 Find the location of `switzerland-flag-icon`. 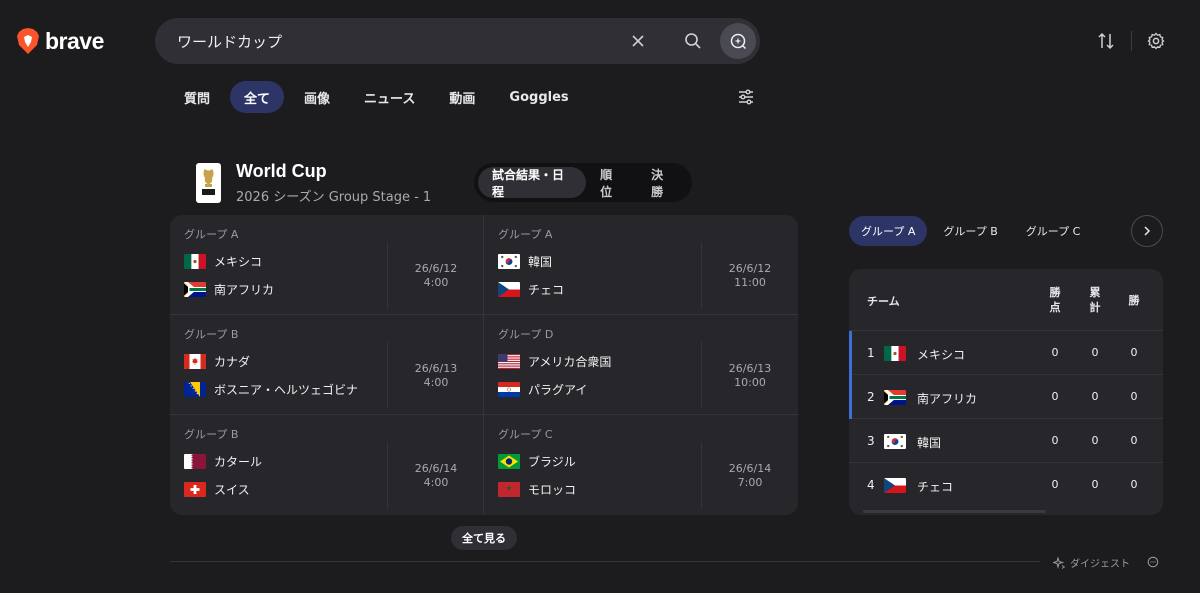

switzerland-flag-icon is located at coordinates (195, 489).